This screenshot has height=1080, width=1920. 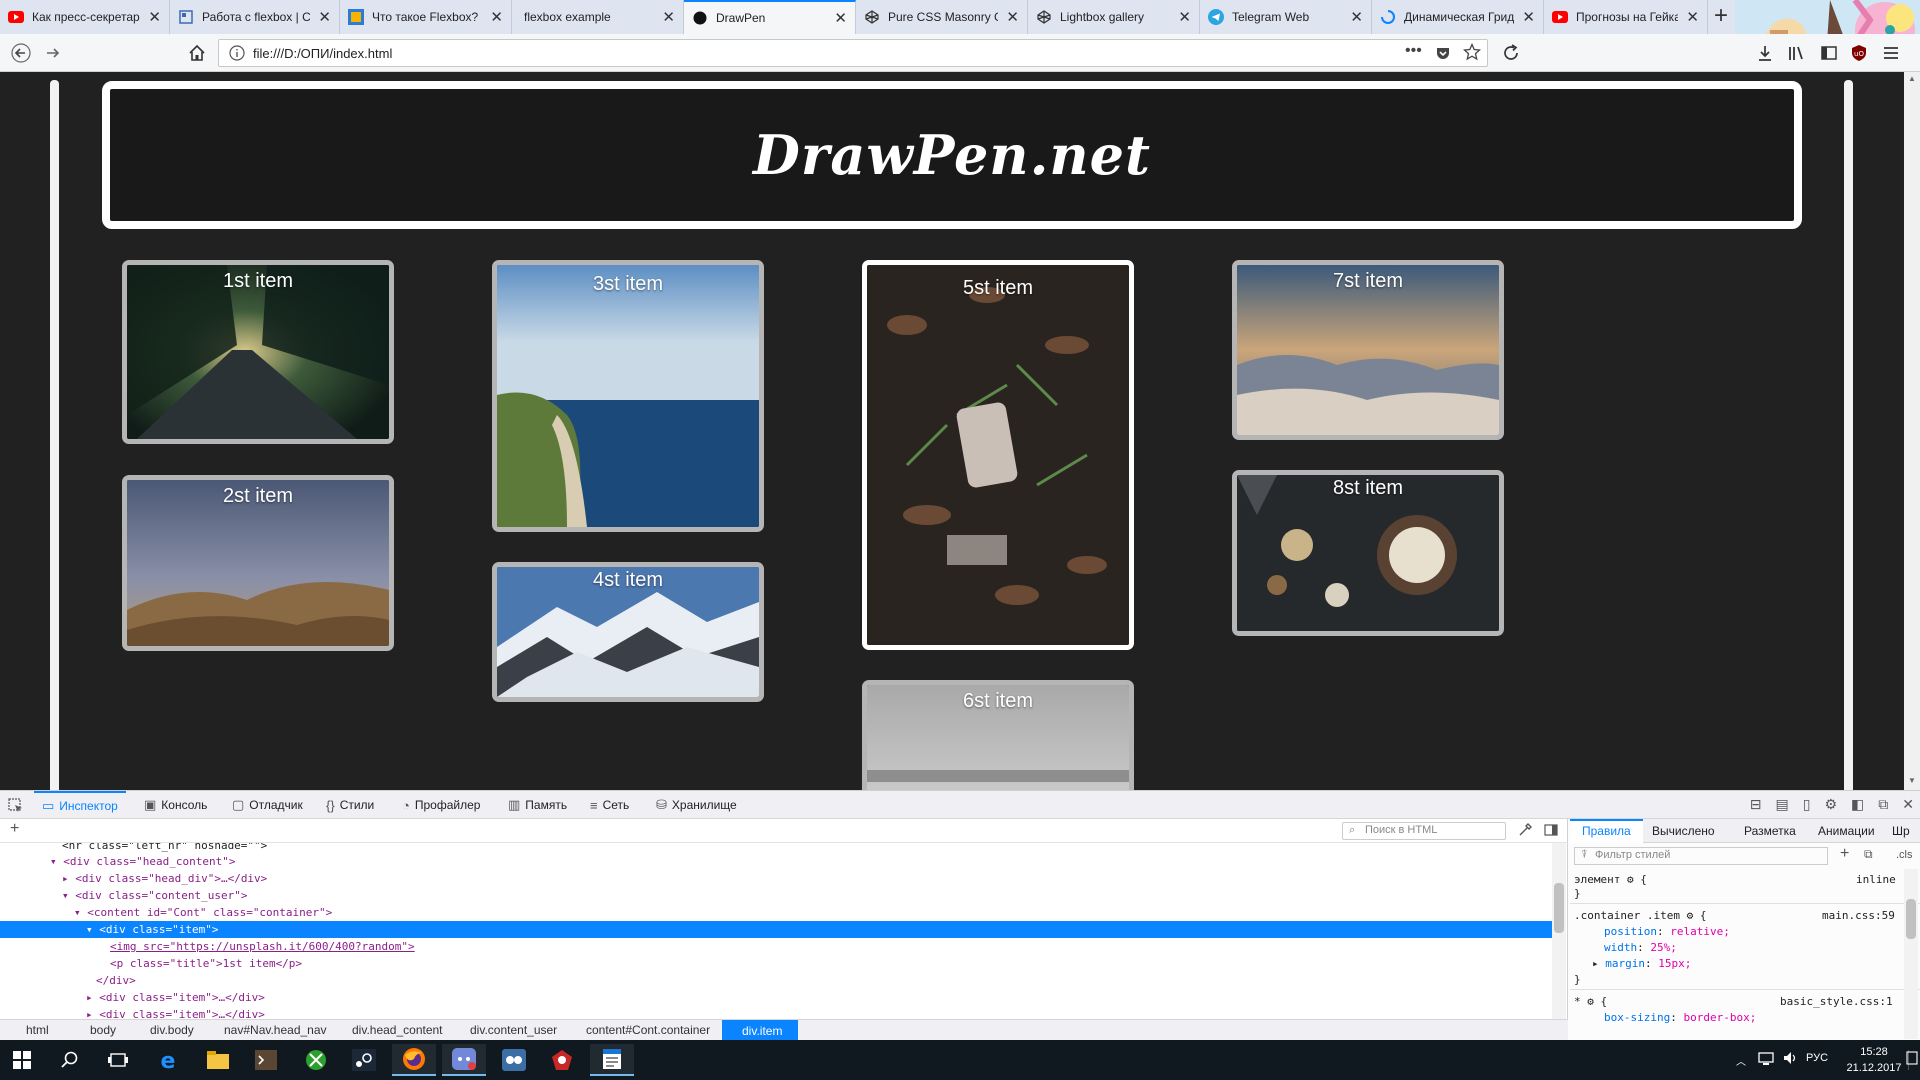 I want to click on edge-icon: e, so click(x=168, y=1060).